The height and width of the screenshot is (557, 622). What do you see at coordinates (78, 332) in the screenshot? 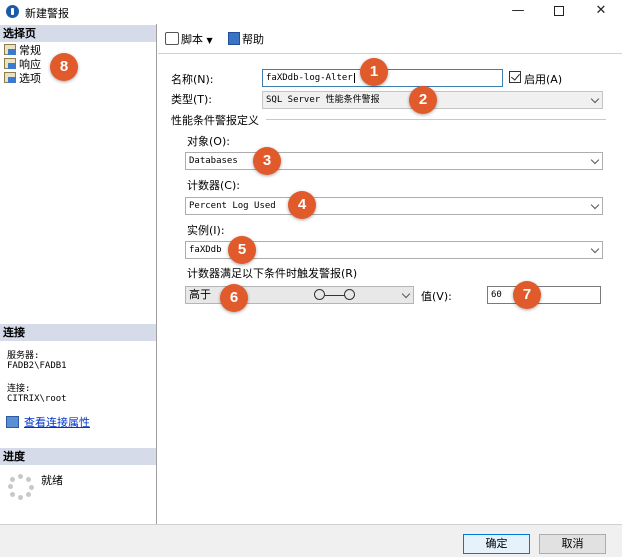
I see `connection-header: 连接` at bounding box center [78, 332].